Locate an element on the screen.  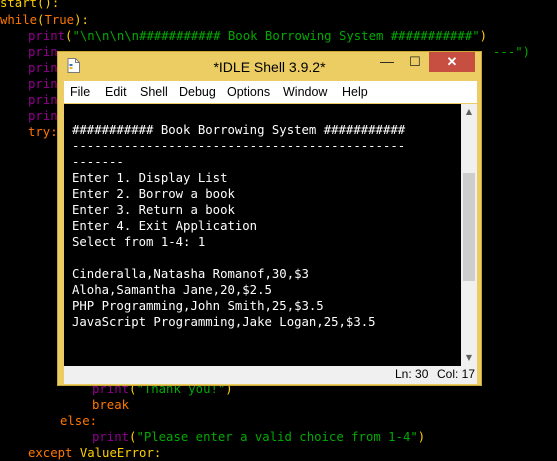
title-bar: *IDLE Shell 3.9.2* — ☐ ✕ is located at coordinates (269, 66).